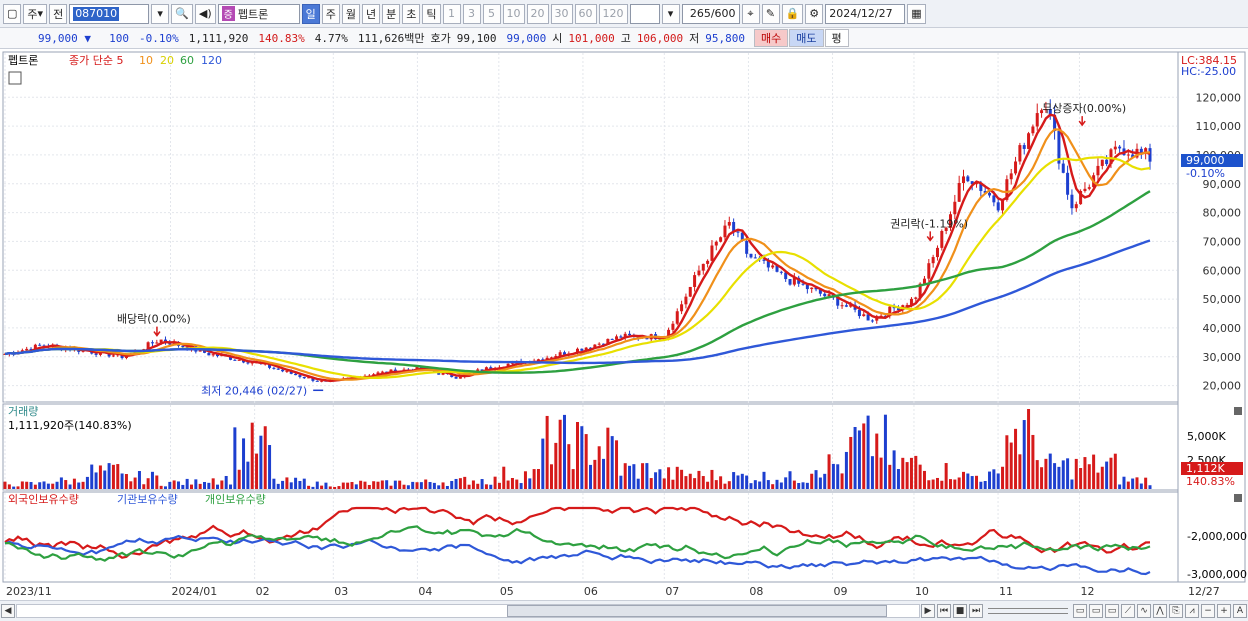 This screenshot has height=621, width=1248. Describe the element at coordinates (928, 611) in the screenshot. I see `scroll-right-icon: ▶` at that location.